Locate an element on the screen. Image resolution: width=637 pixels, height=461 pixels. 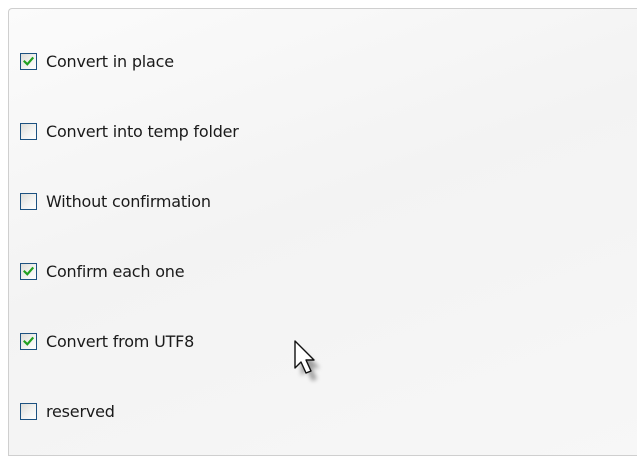
checkbox-label: Convert into temp folder is located at coordinates (142, 131).